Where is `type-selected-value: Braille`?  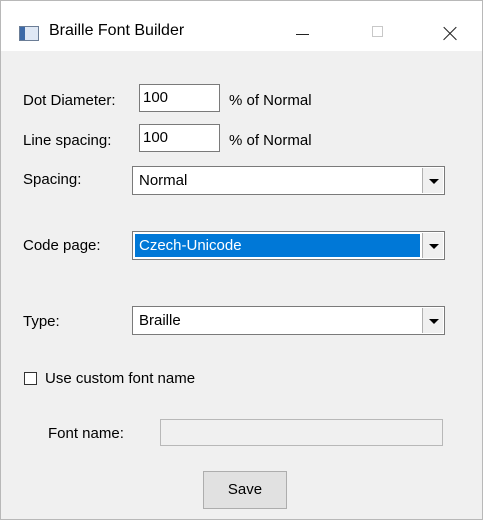
type-selected-value: Braille is located at coordinates (160, 320).